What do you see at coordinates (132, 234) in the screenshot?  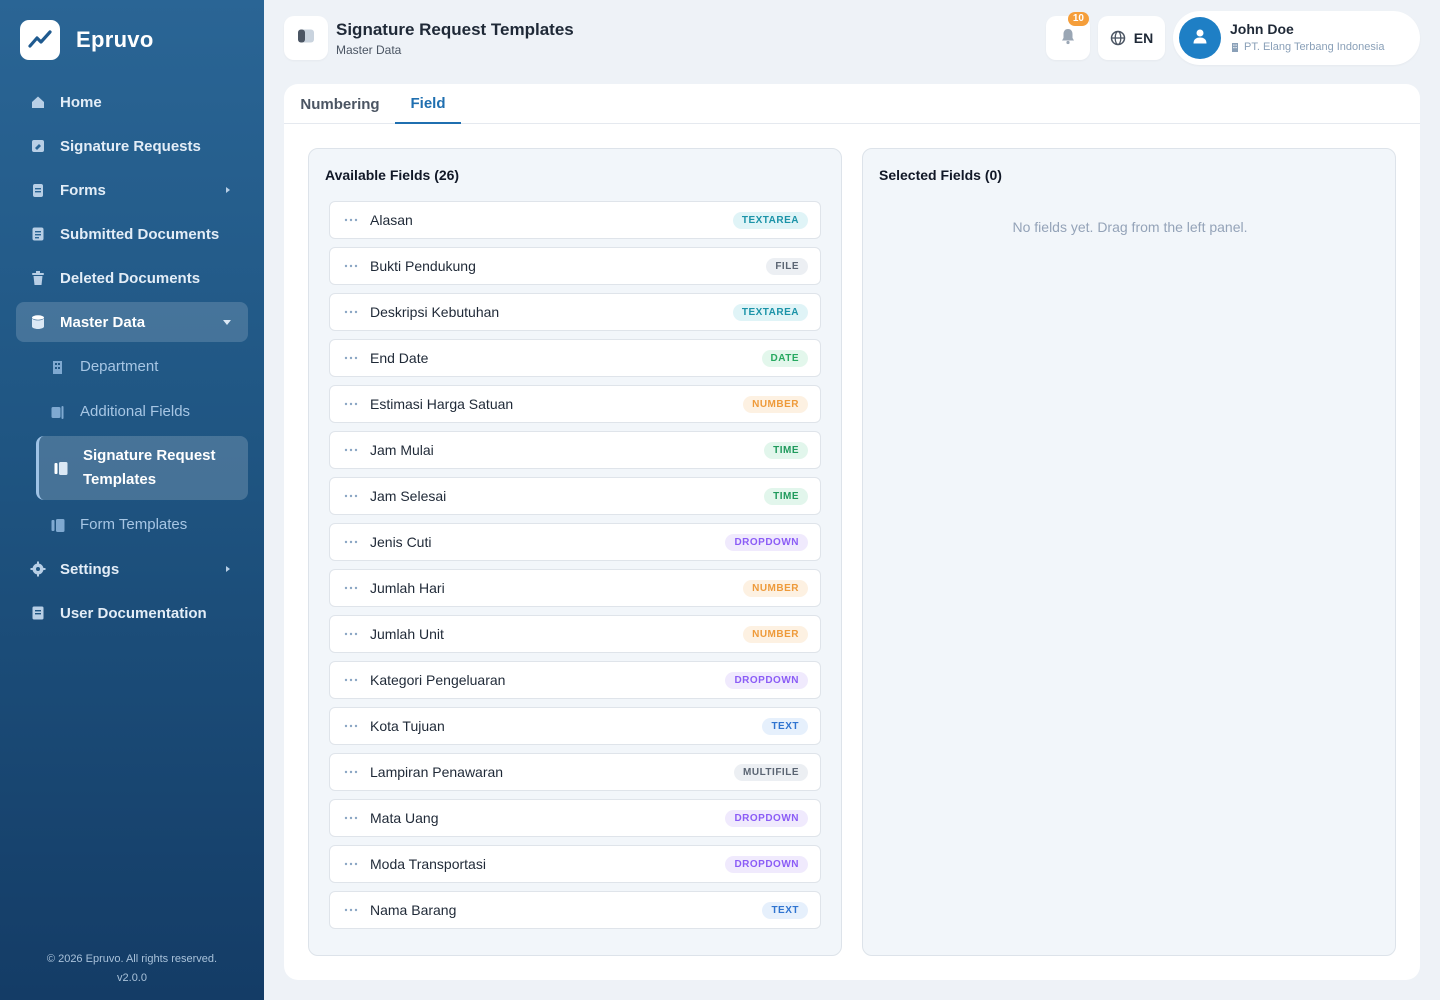 I see `sidebar-item-submitted-documents: Submitted Documents` at bounding box center [132, 234].